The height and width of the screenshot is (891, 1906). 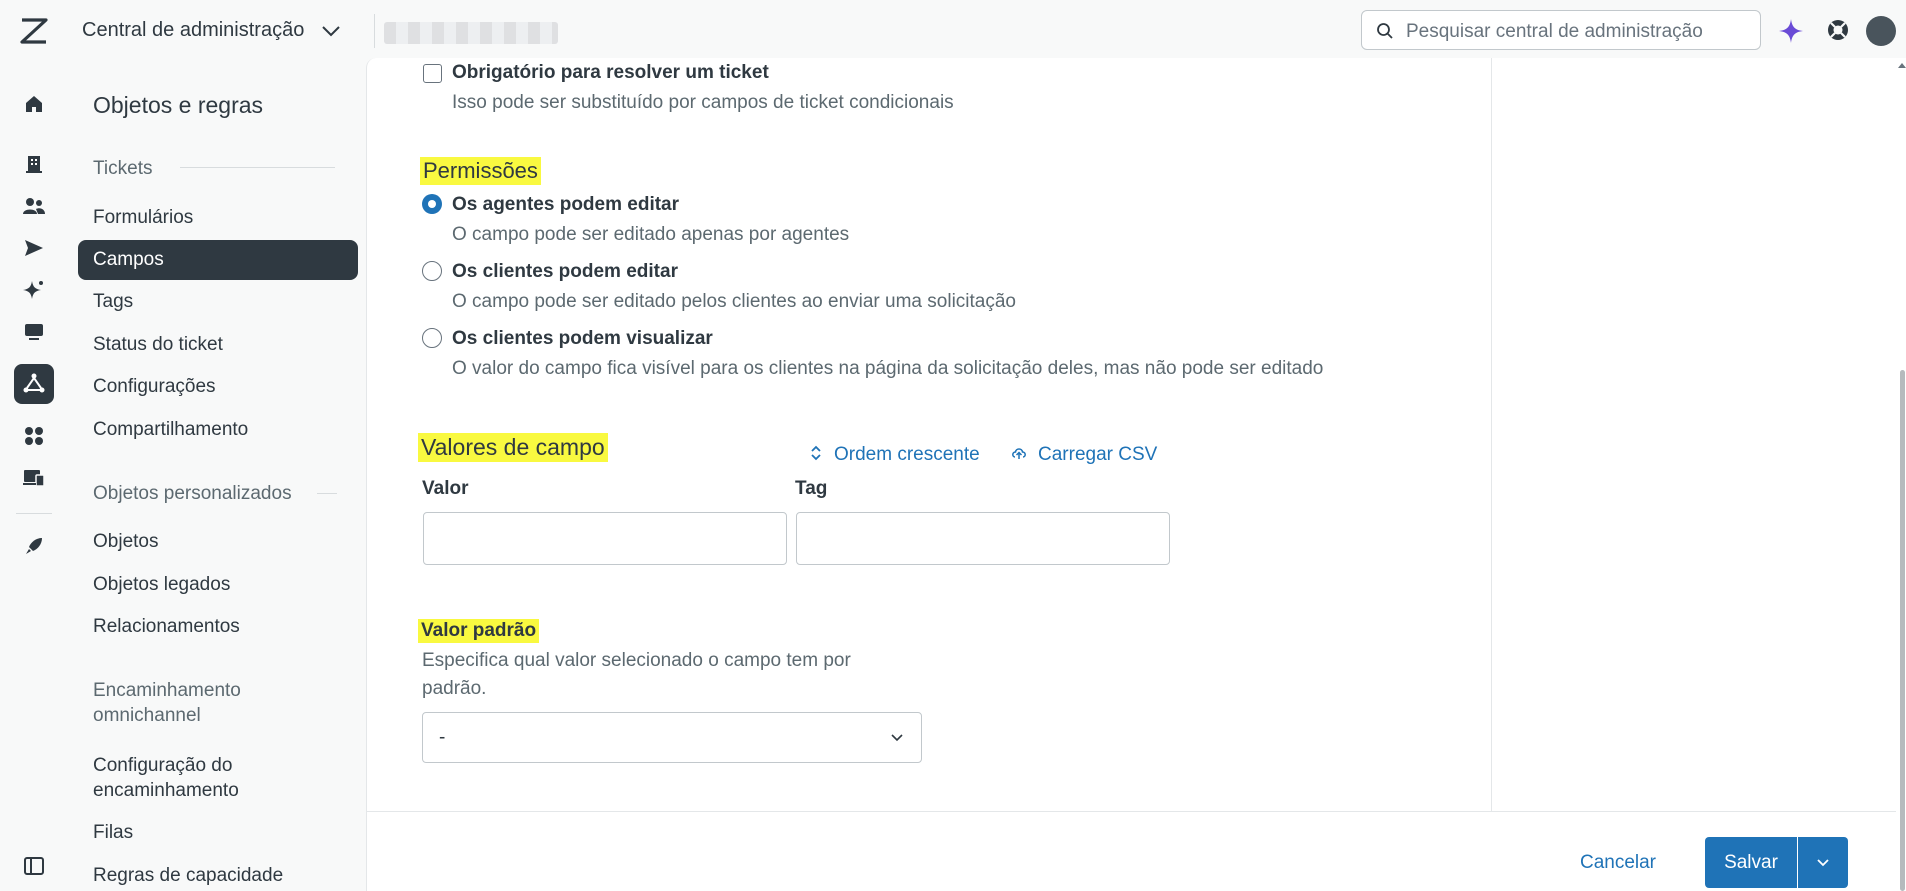 I want to click on nav-item-formularios: Formulários, so click(x=218, y=218).